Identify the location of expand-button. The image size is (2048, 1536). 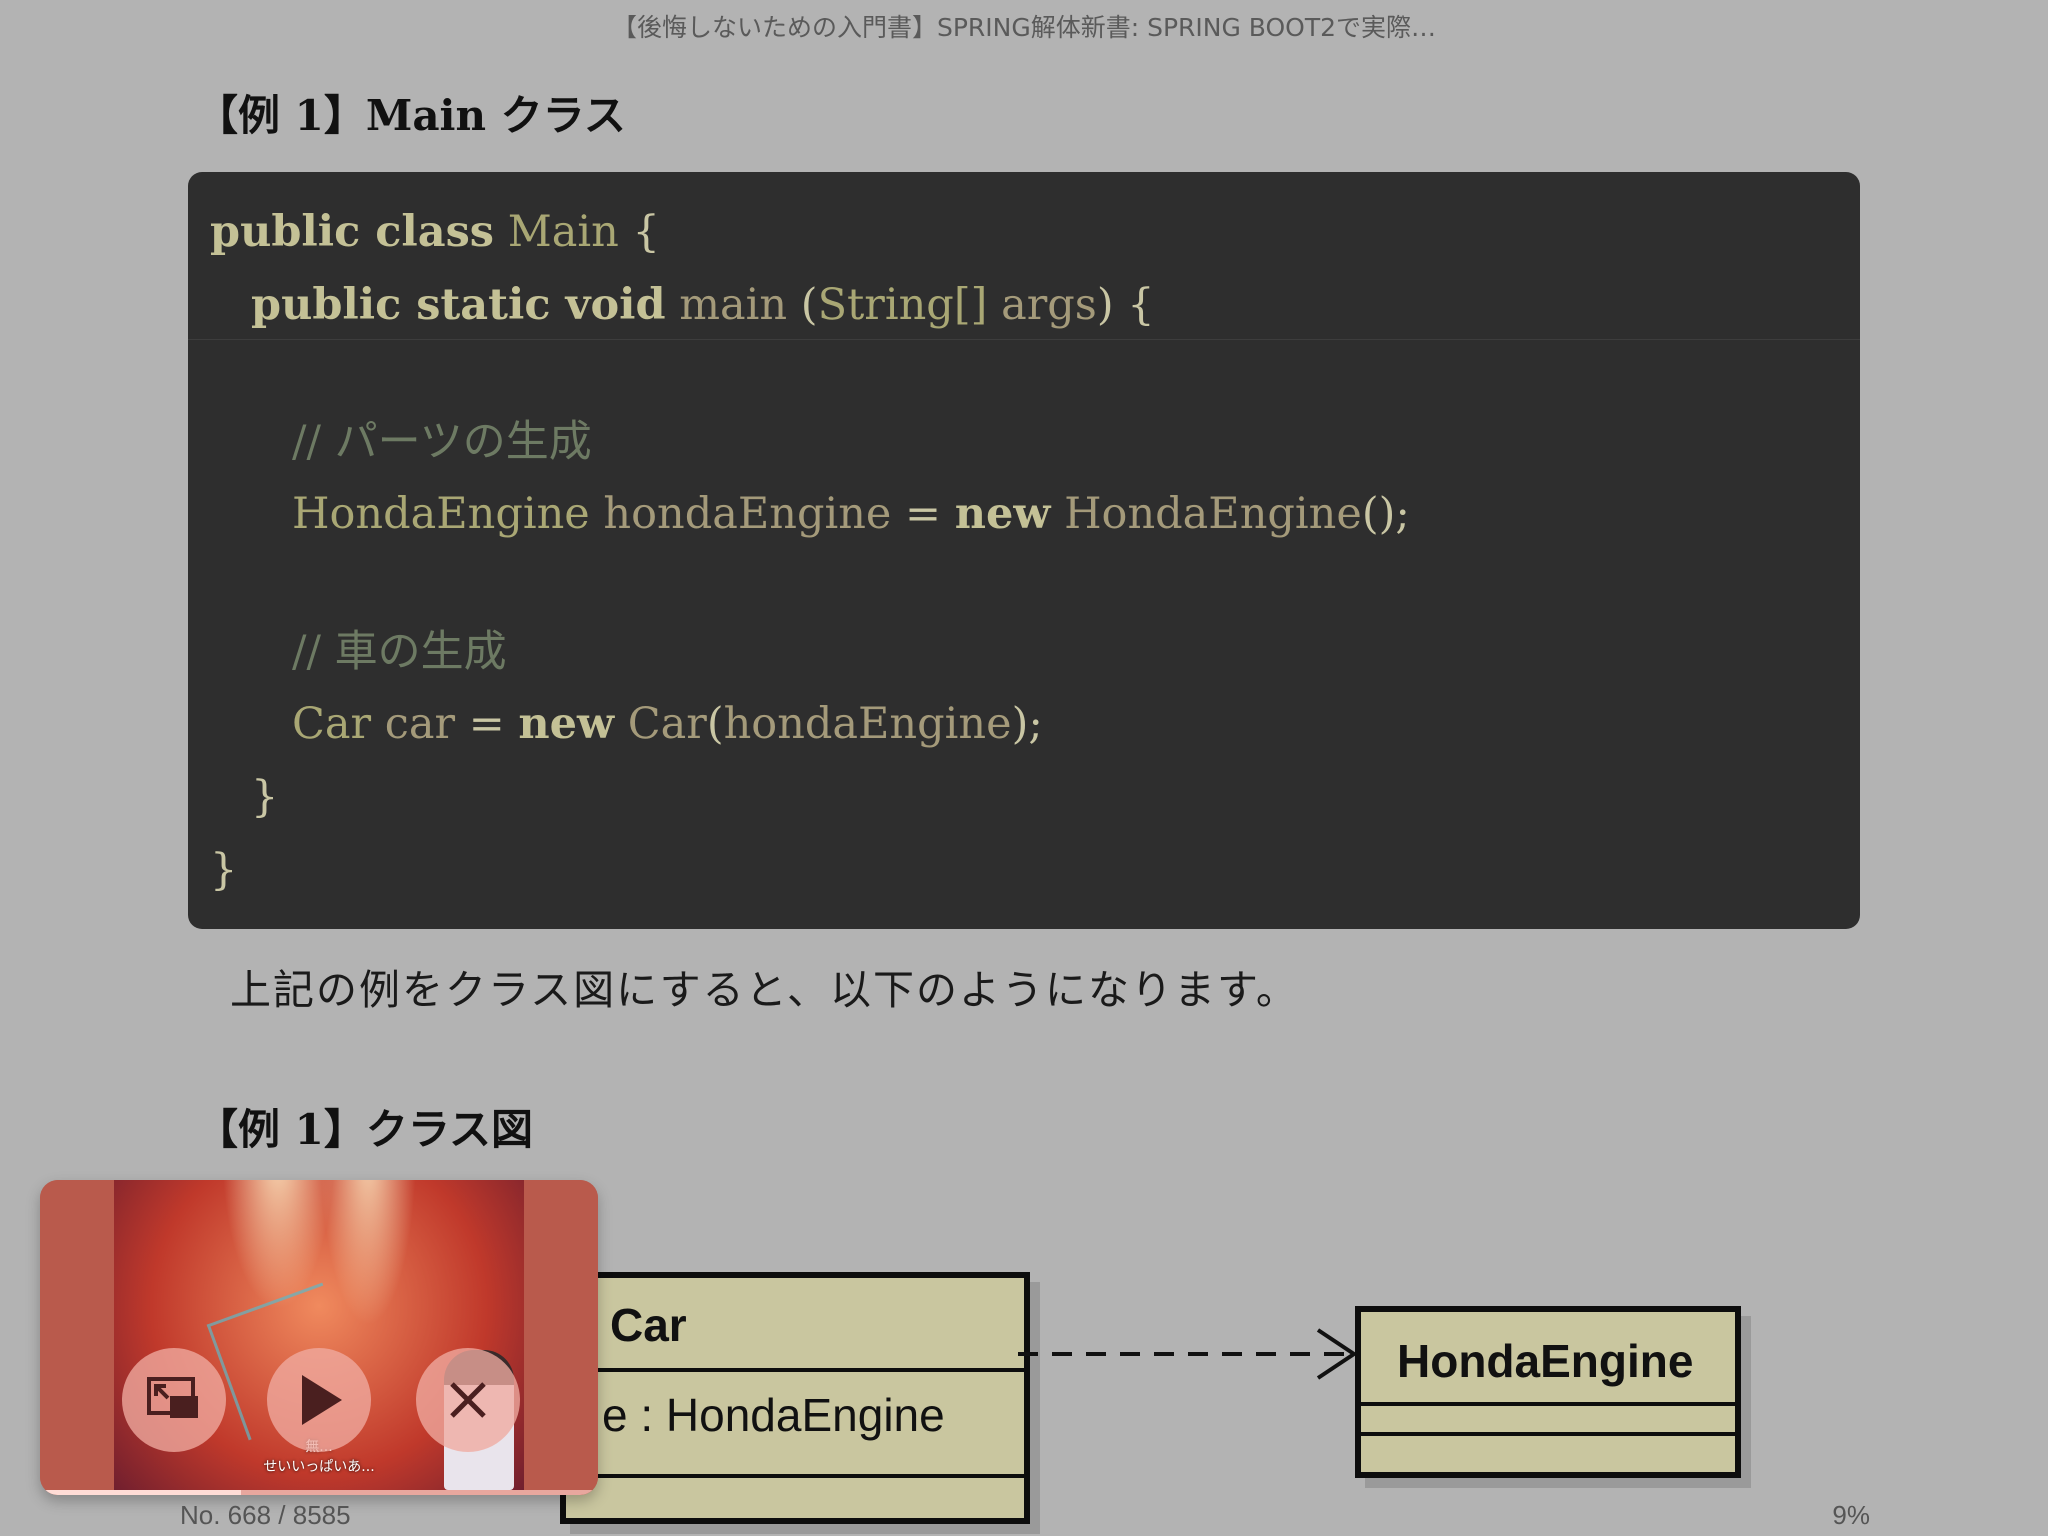
(174, 1400).